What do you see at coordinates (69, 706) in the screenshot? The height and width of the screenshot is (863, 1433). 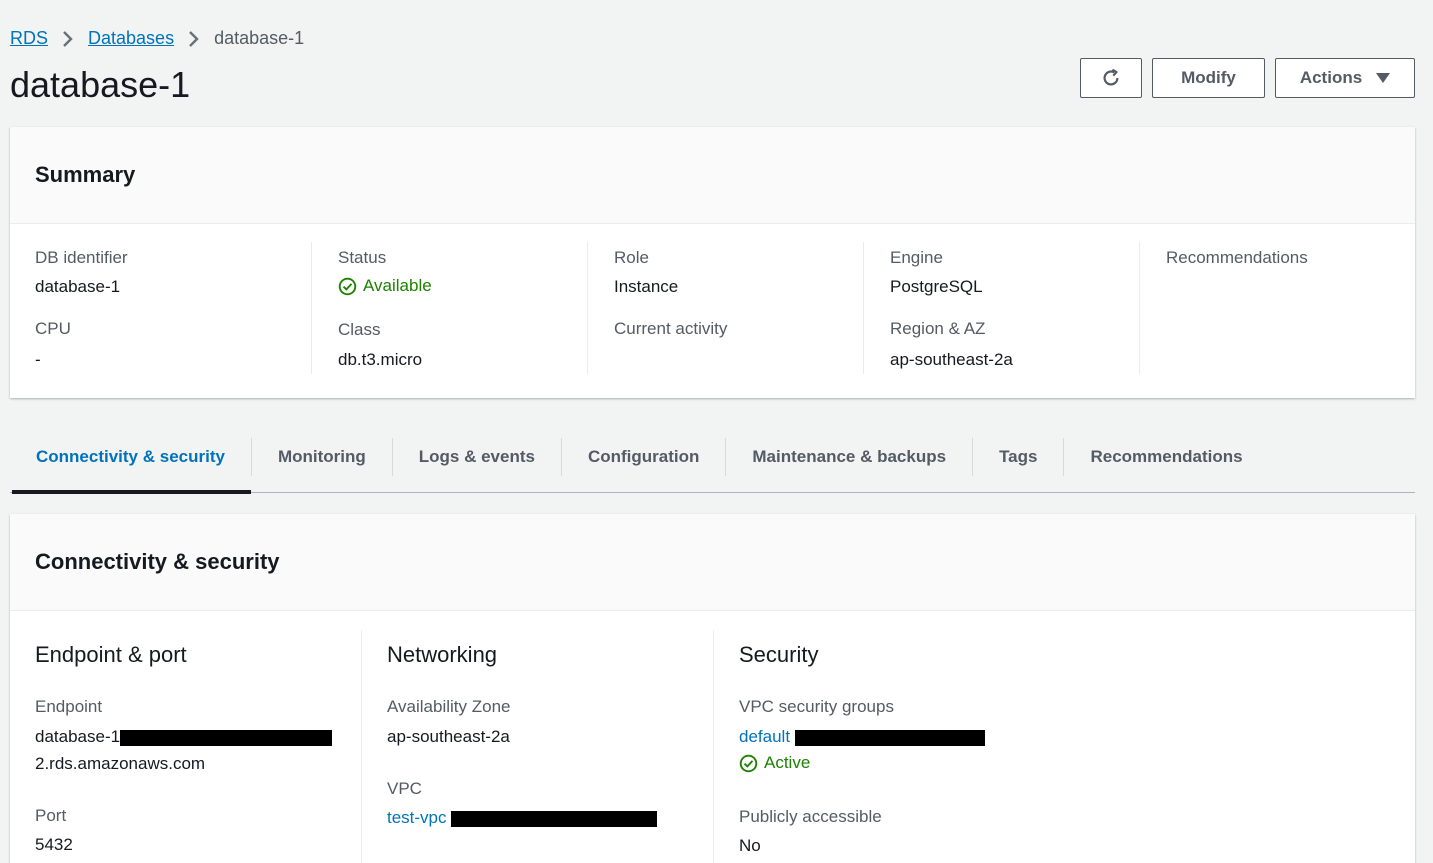 I see `endpoint-label: Endpoint` at bounding box center [69, 706].